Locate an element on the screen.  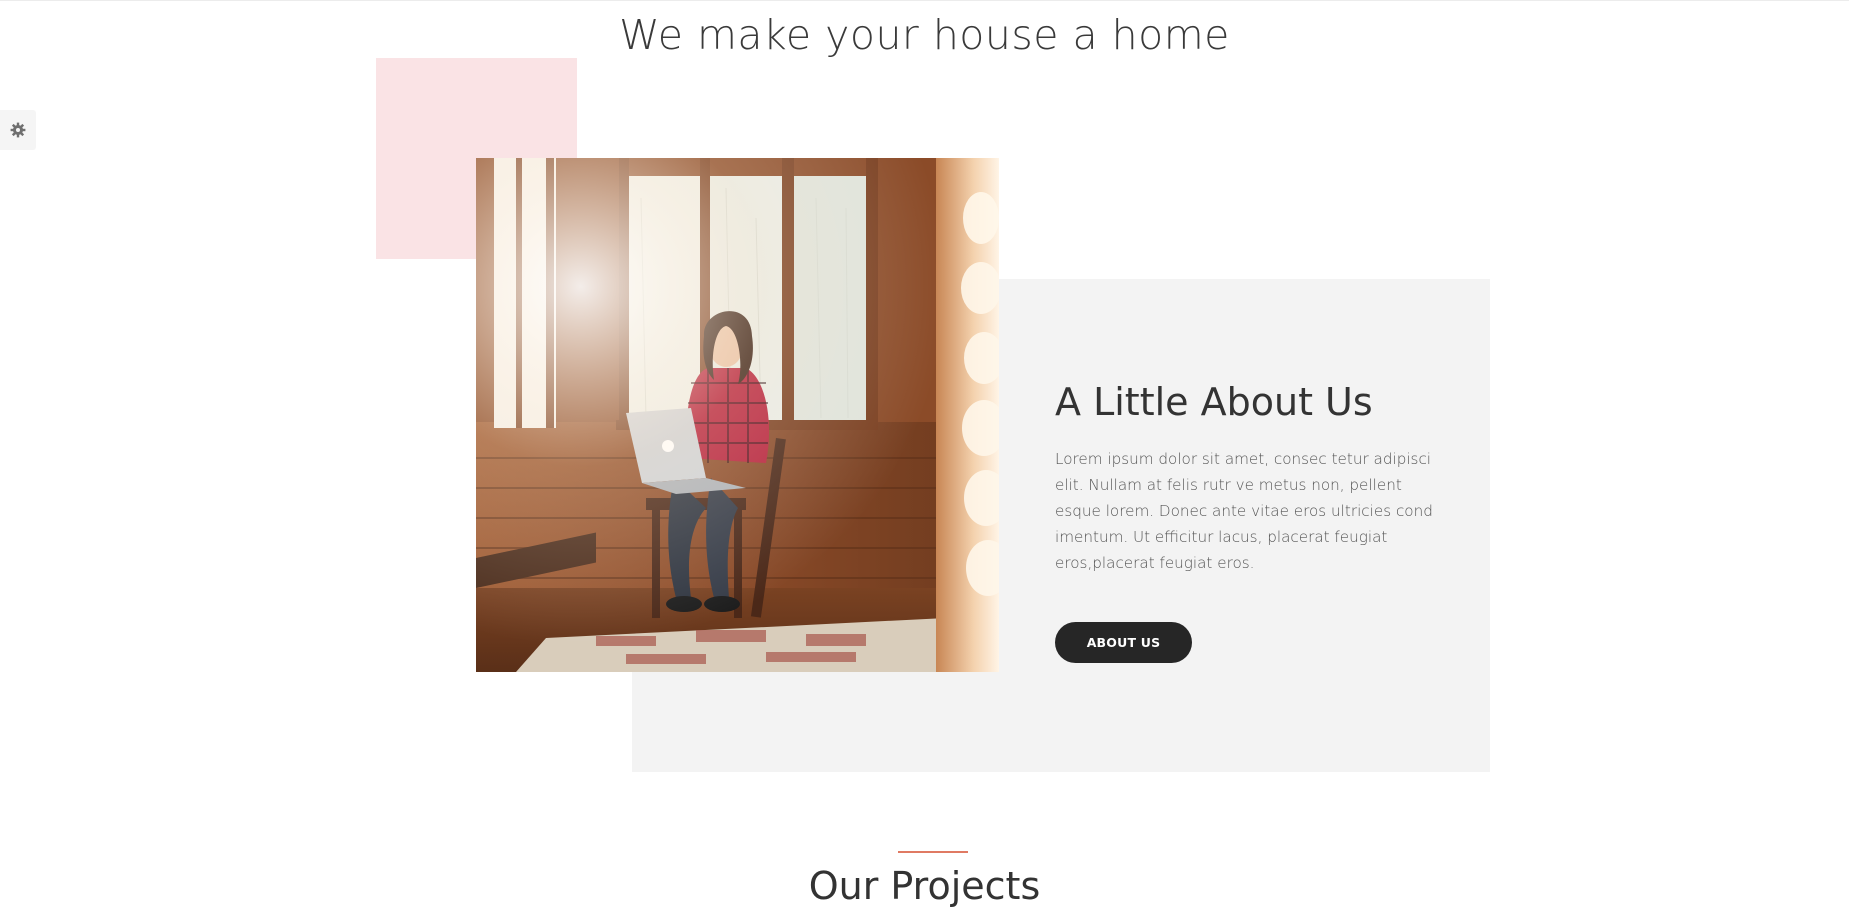
projects-accent-rule is located at coordinates (933, 852).